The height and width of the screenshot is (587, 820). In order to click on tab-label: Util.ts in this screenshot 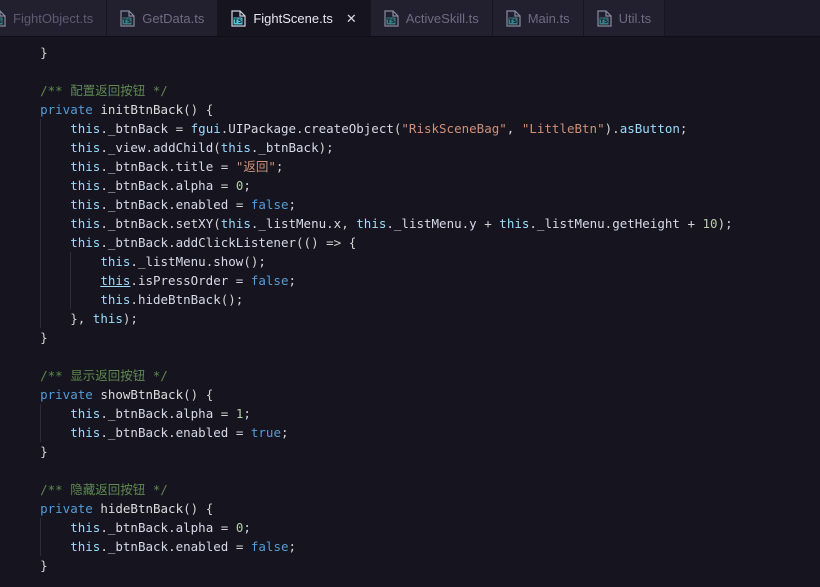, I will do `click(635, 18)`.